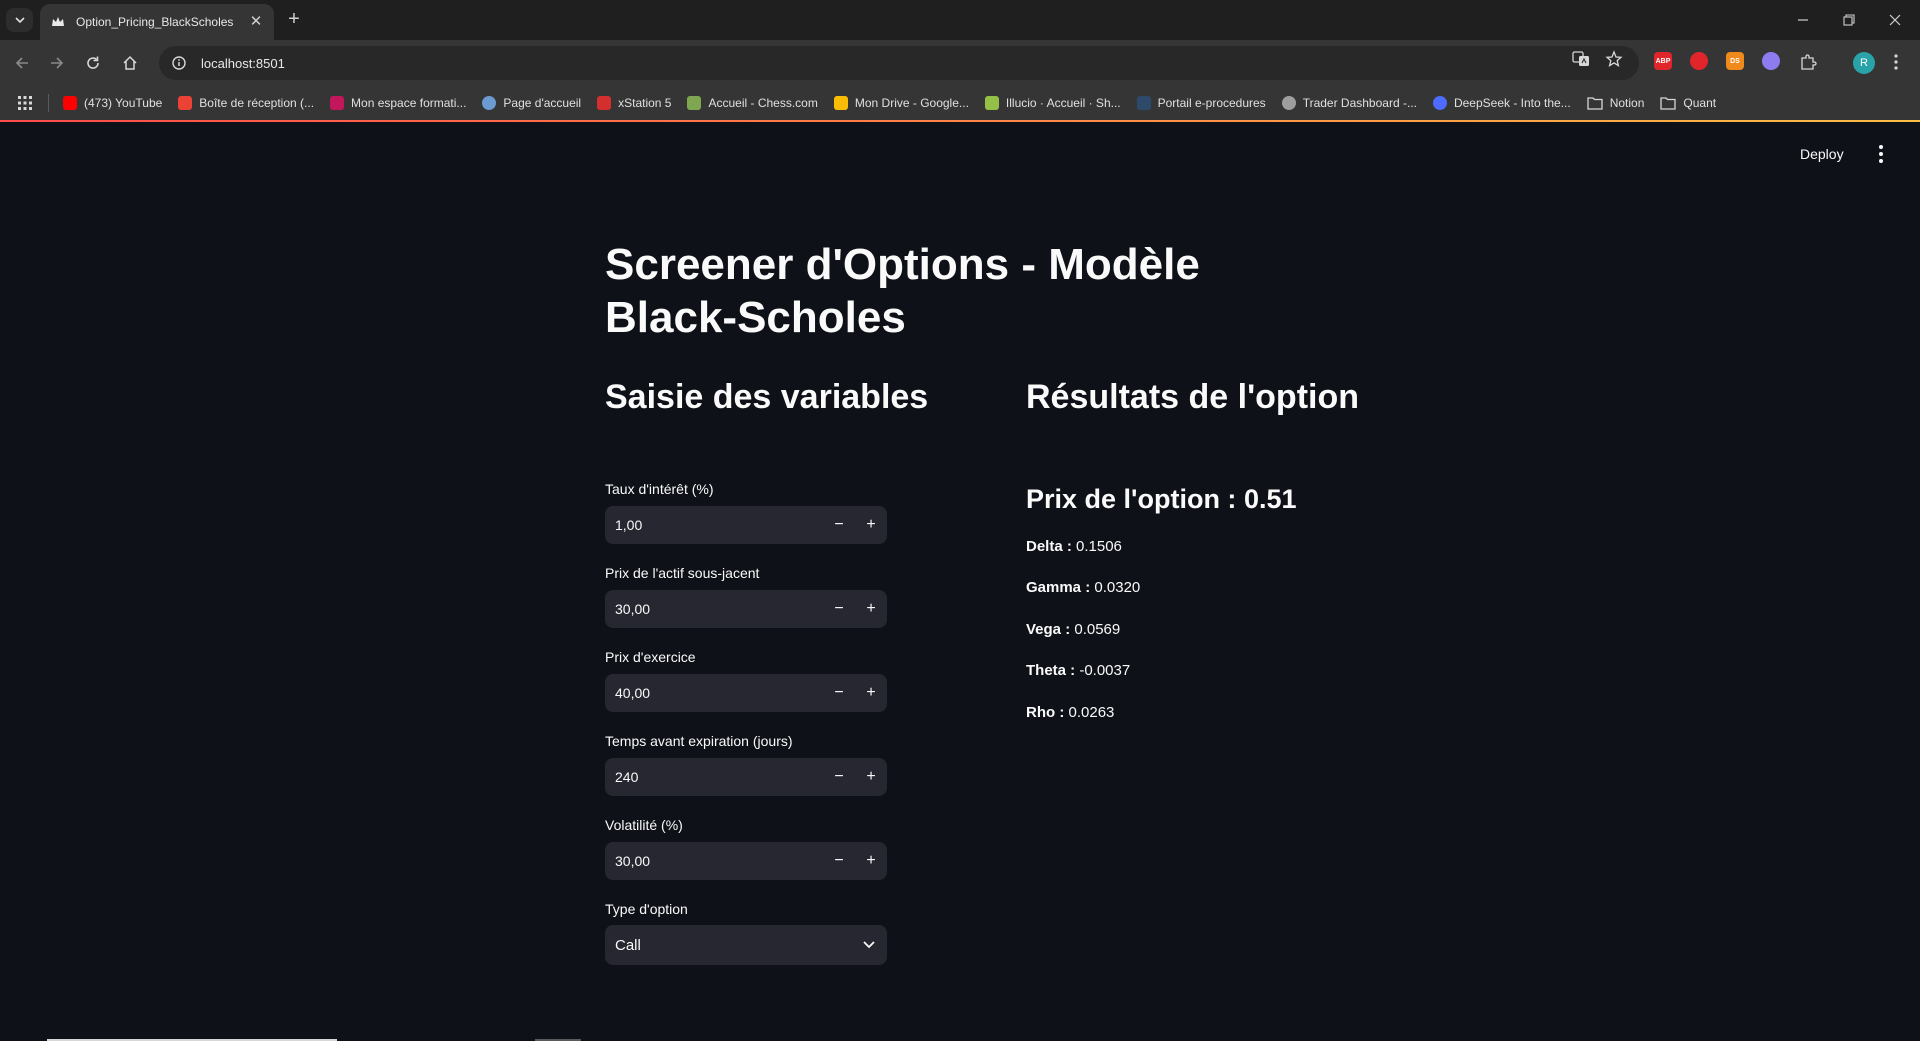 Image resolution: width=1920 pixels, height=1041 pixels. Describe the element at coordinates (337, 103) in the screenshot. I see `un-icon` at that location.